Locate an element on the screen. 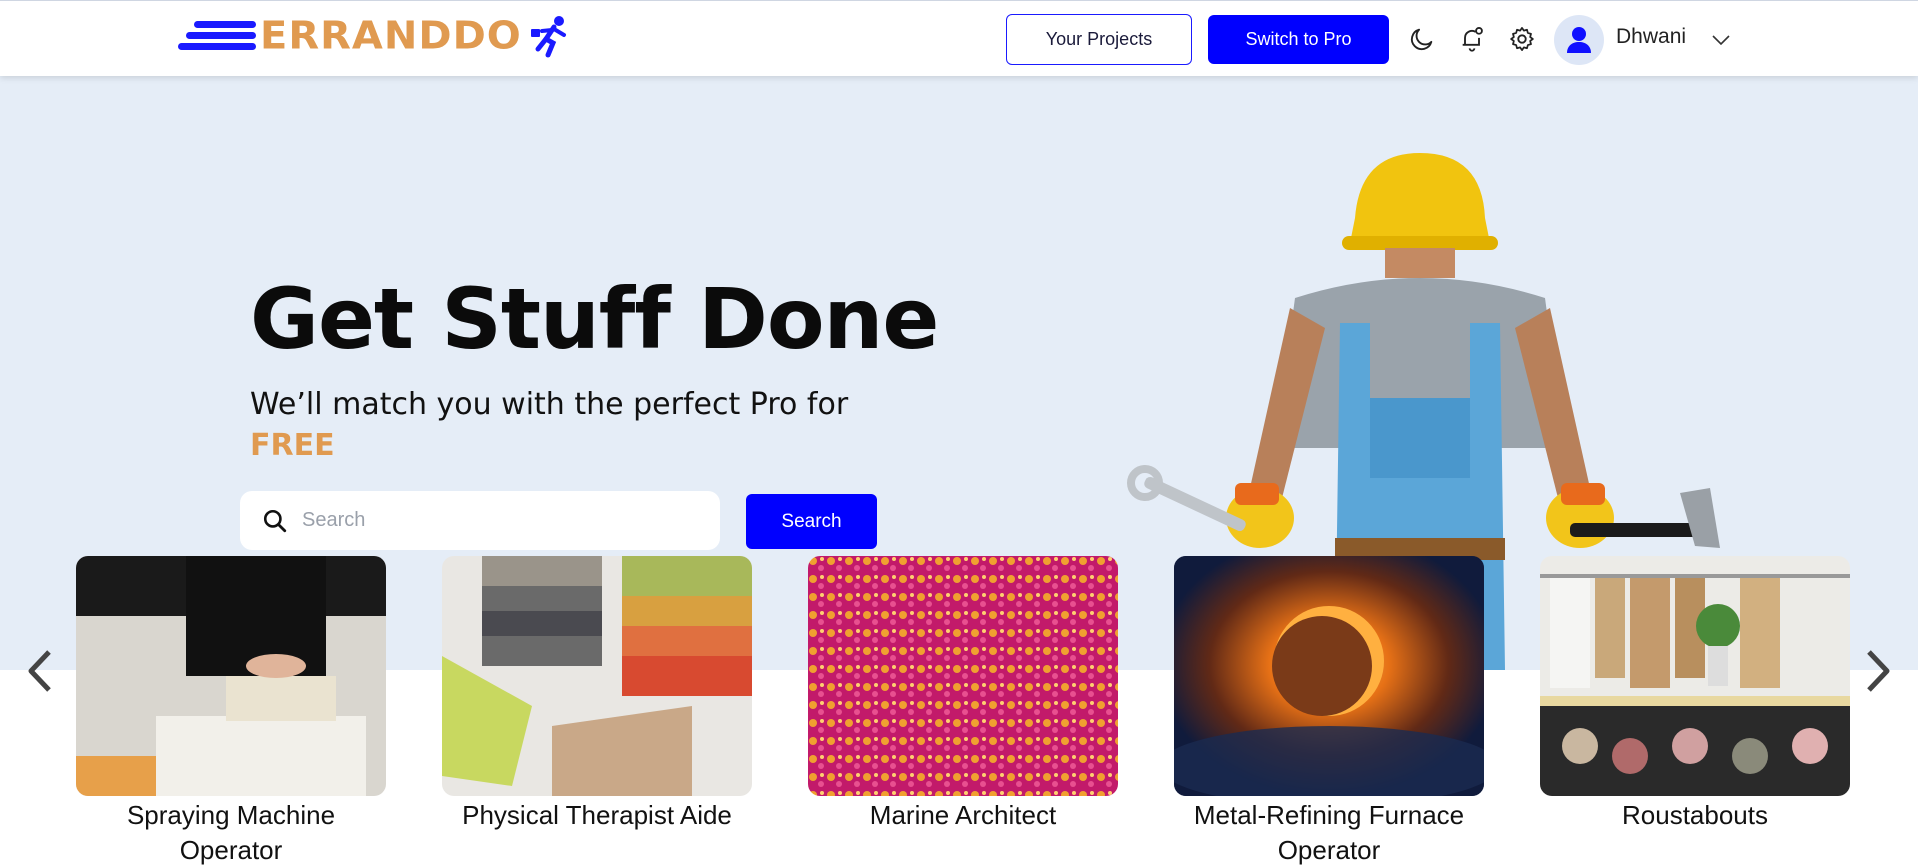 The height and width of the screenshot is (865, 1918). service-card: Marine Architect is located at coordinates (963, 694).